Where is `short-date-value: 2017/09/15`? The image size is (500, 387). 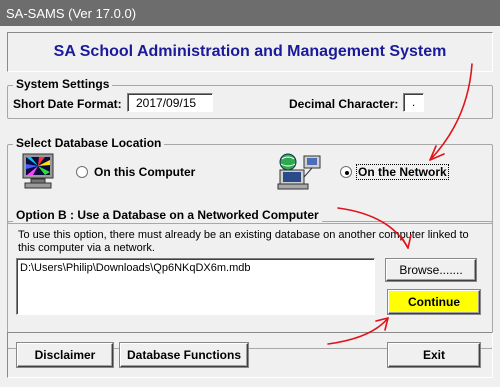
short-date-value: 2017/09/15 is located at coordinates (166, 103).